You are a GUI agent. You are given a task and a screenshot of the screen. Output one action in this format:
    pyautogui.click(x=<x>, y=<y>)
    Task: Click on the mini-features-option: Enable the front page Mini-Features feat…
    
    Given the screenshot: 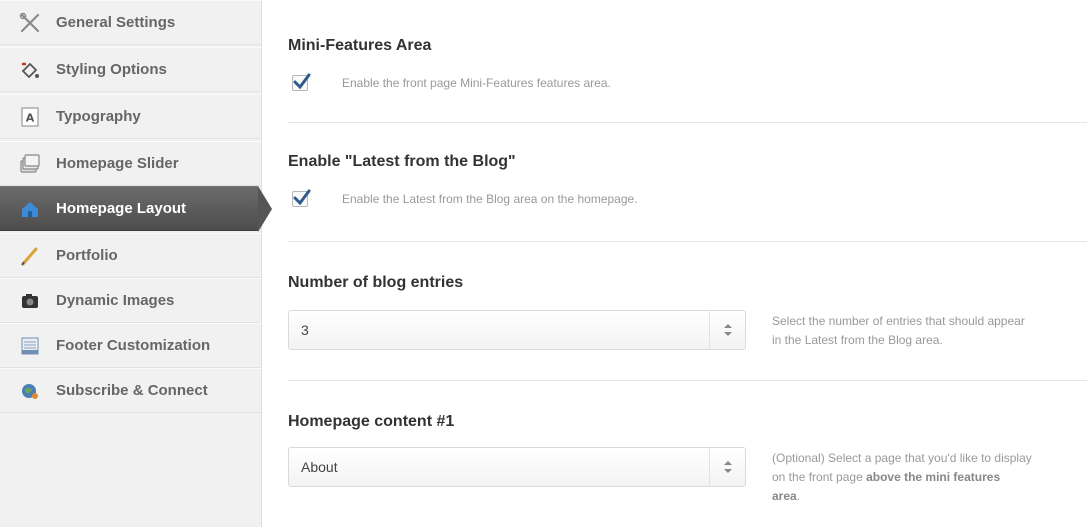 What is the action you would take?
    pyautogui.click(x=449, y=82)
    